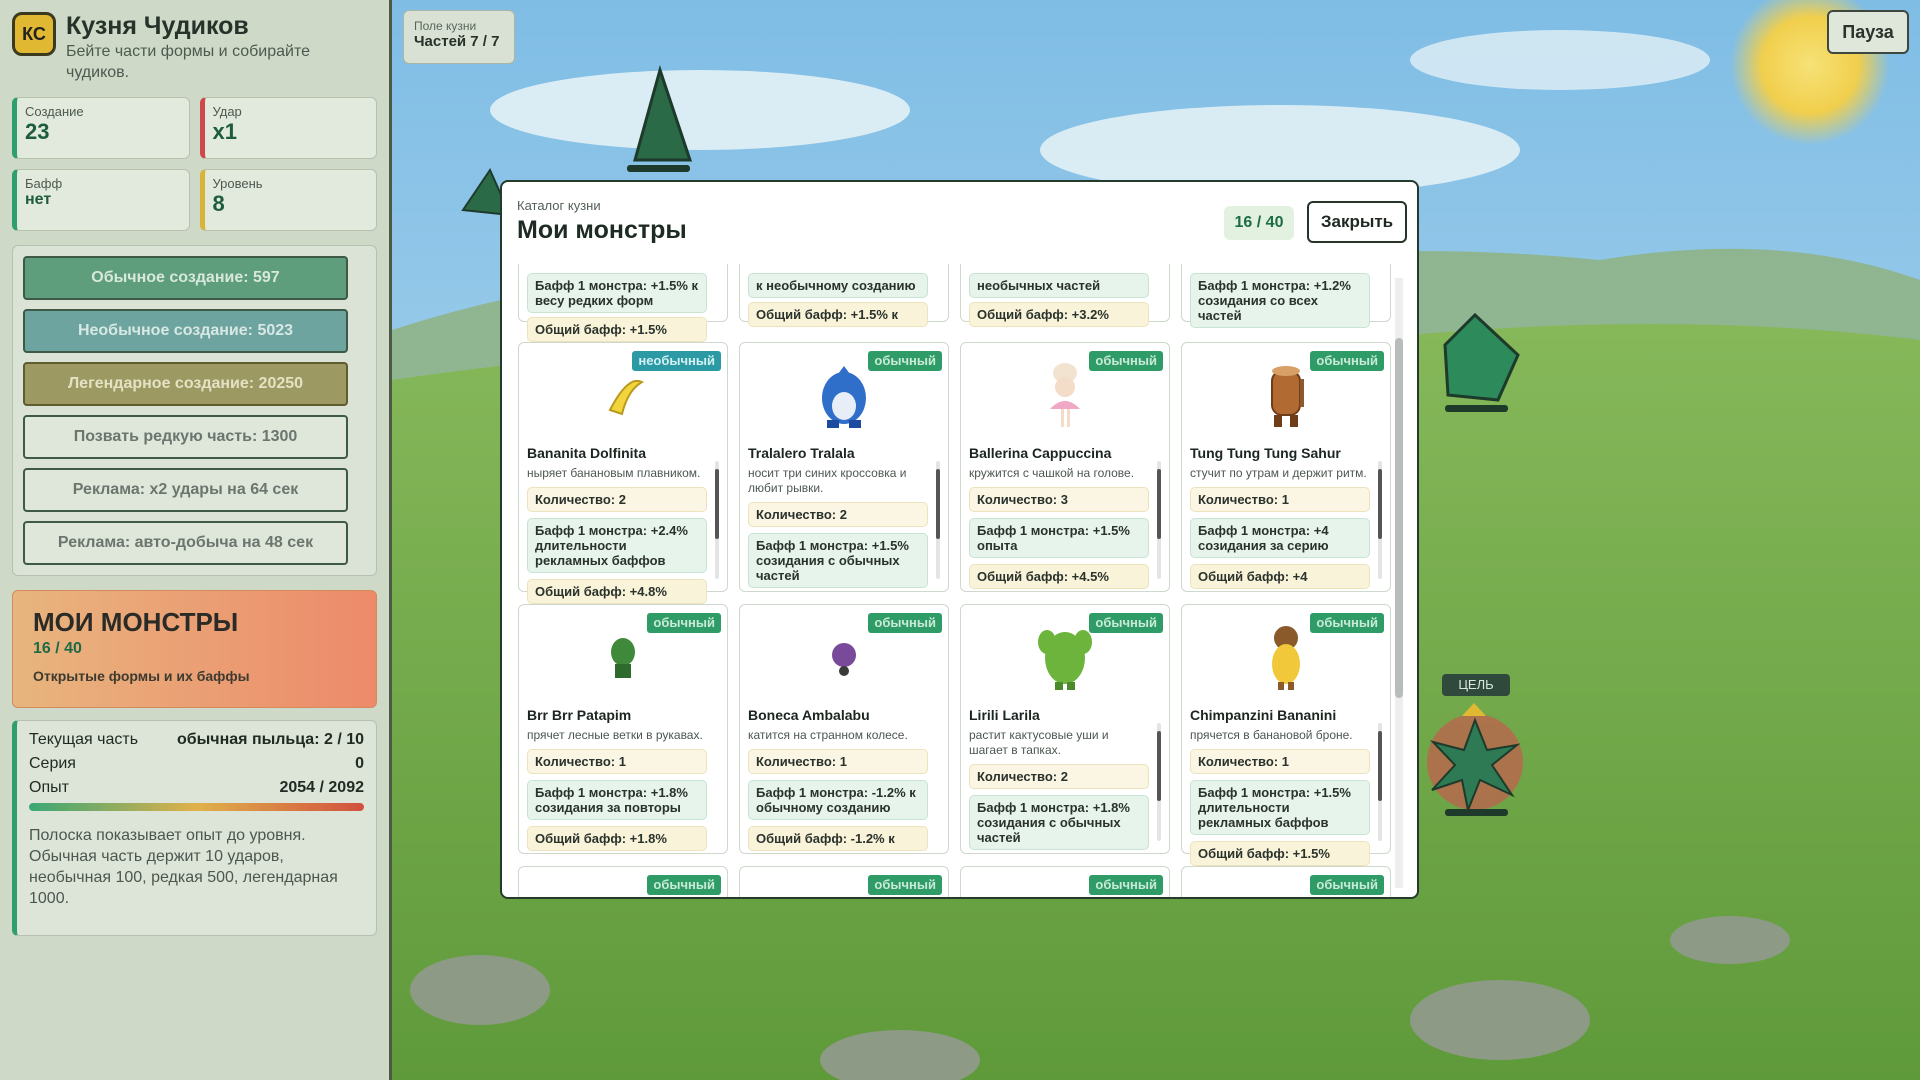 The image size is (1920, 1080). Describe the element at coordinates (838, 314) in the screenshot. I see `card-total: Общий бафф: +1.5% к` at that location.